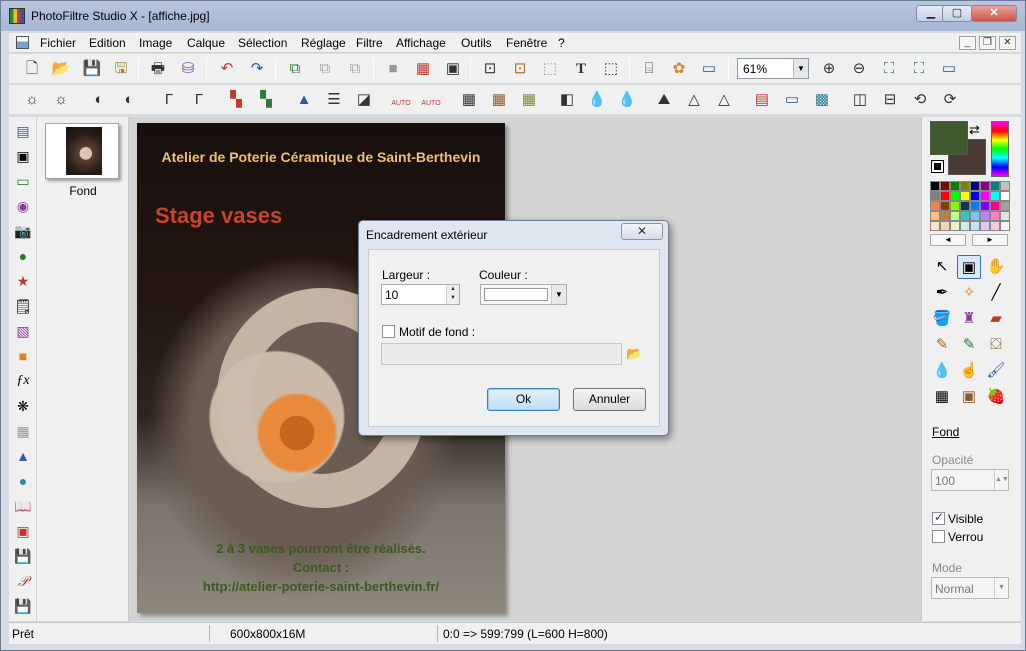 The image size is (1026, 651). Describe the element at coordinates (266, 100) in the screenshot. I see `saturation-up-icon: ▚` at that location.